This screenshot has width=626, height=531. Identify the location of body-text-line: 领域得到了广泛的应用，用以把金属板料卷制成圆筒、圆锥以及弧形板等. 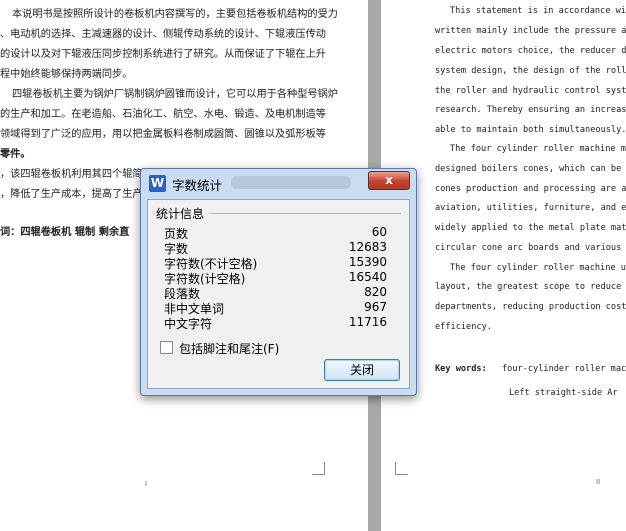
(163, 134).